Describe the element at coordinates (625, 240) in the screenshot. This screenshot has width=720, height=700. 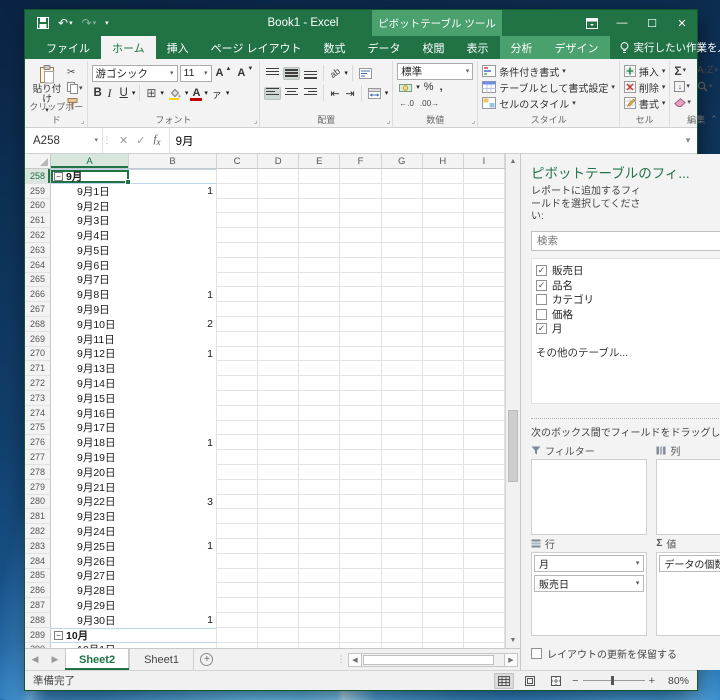
I see `field-search-box` at that location.